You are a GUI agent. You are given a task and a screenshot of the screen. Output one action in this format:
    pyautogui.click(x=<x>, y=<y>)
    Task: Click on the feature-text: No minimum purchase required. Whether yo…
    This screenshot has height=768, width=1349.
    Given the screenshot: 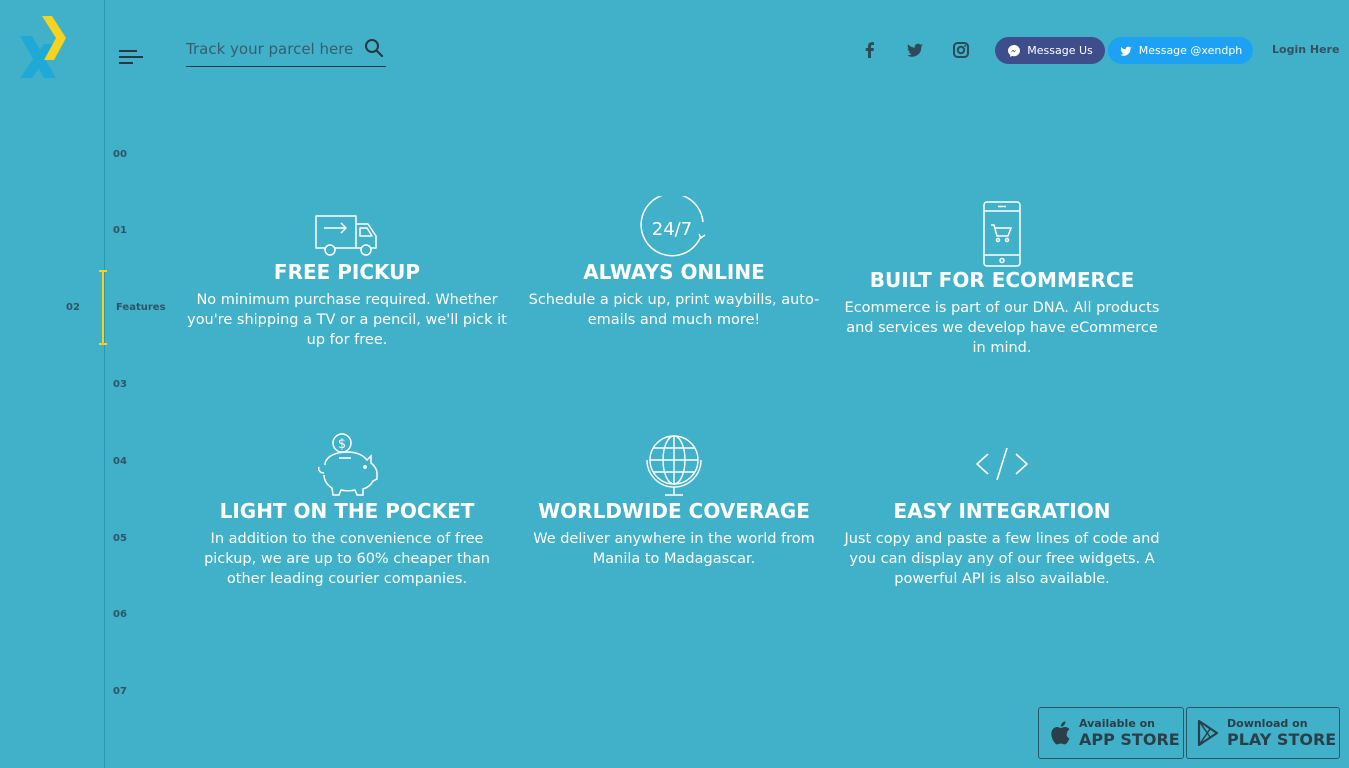 What is the action you would take?
    pyautogui.click(x=347, y=320)
    